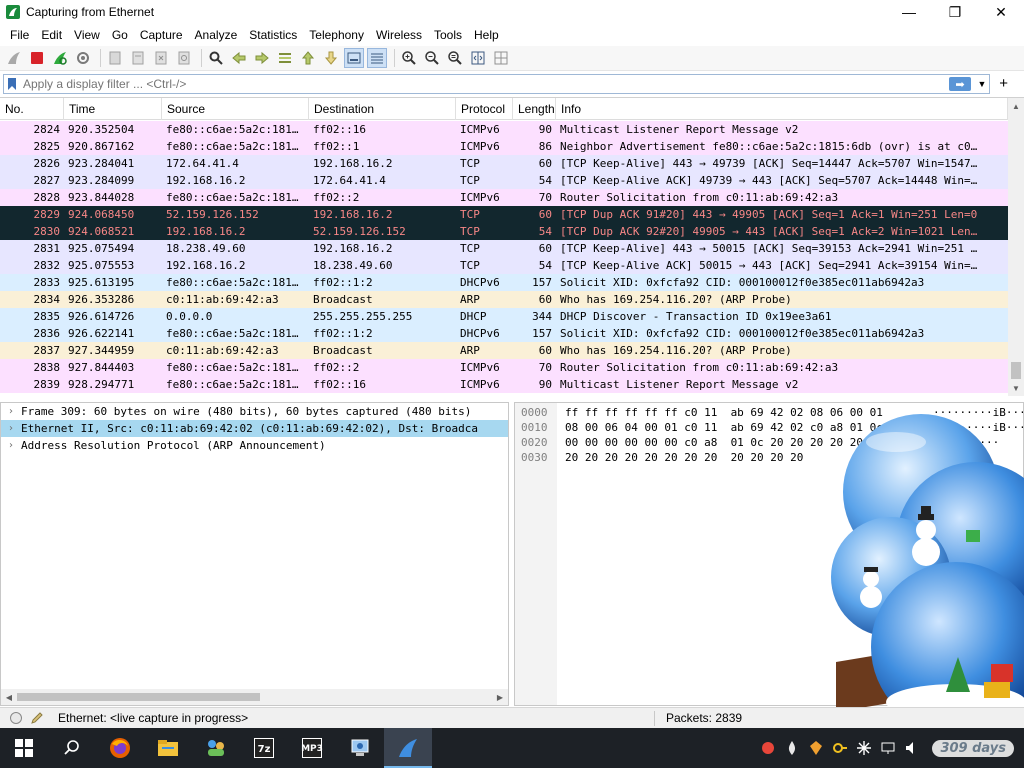 The image size is (1024, 771). Describe the element at coordinates (216, 748) in the screenshot. I see `taskbar-network-app` at that location.